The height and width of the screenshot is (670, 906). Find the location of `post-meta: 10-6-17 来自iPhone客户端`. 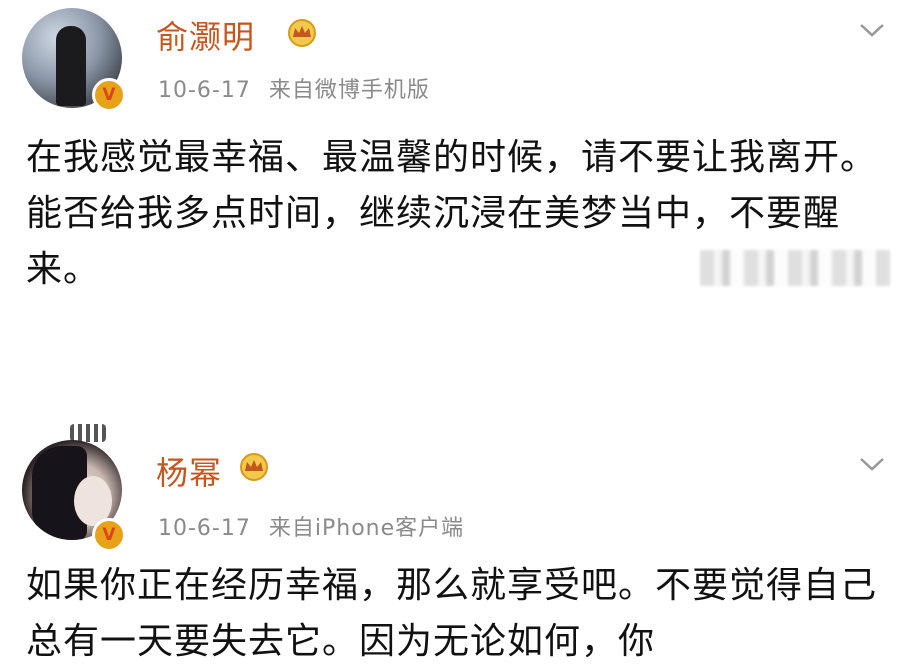

post-meta: 10-6-17 来自iPhone客户端 is located at coordinates (311, 526).